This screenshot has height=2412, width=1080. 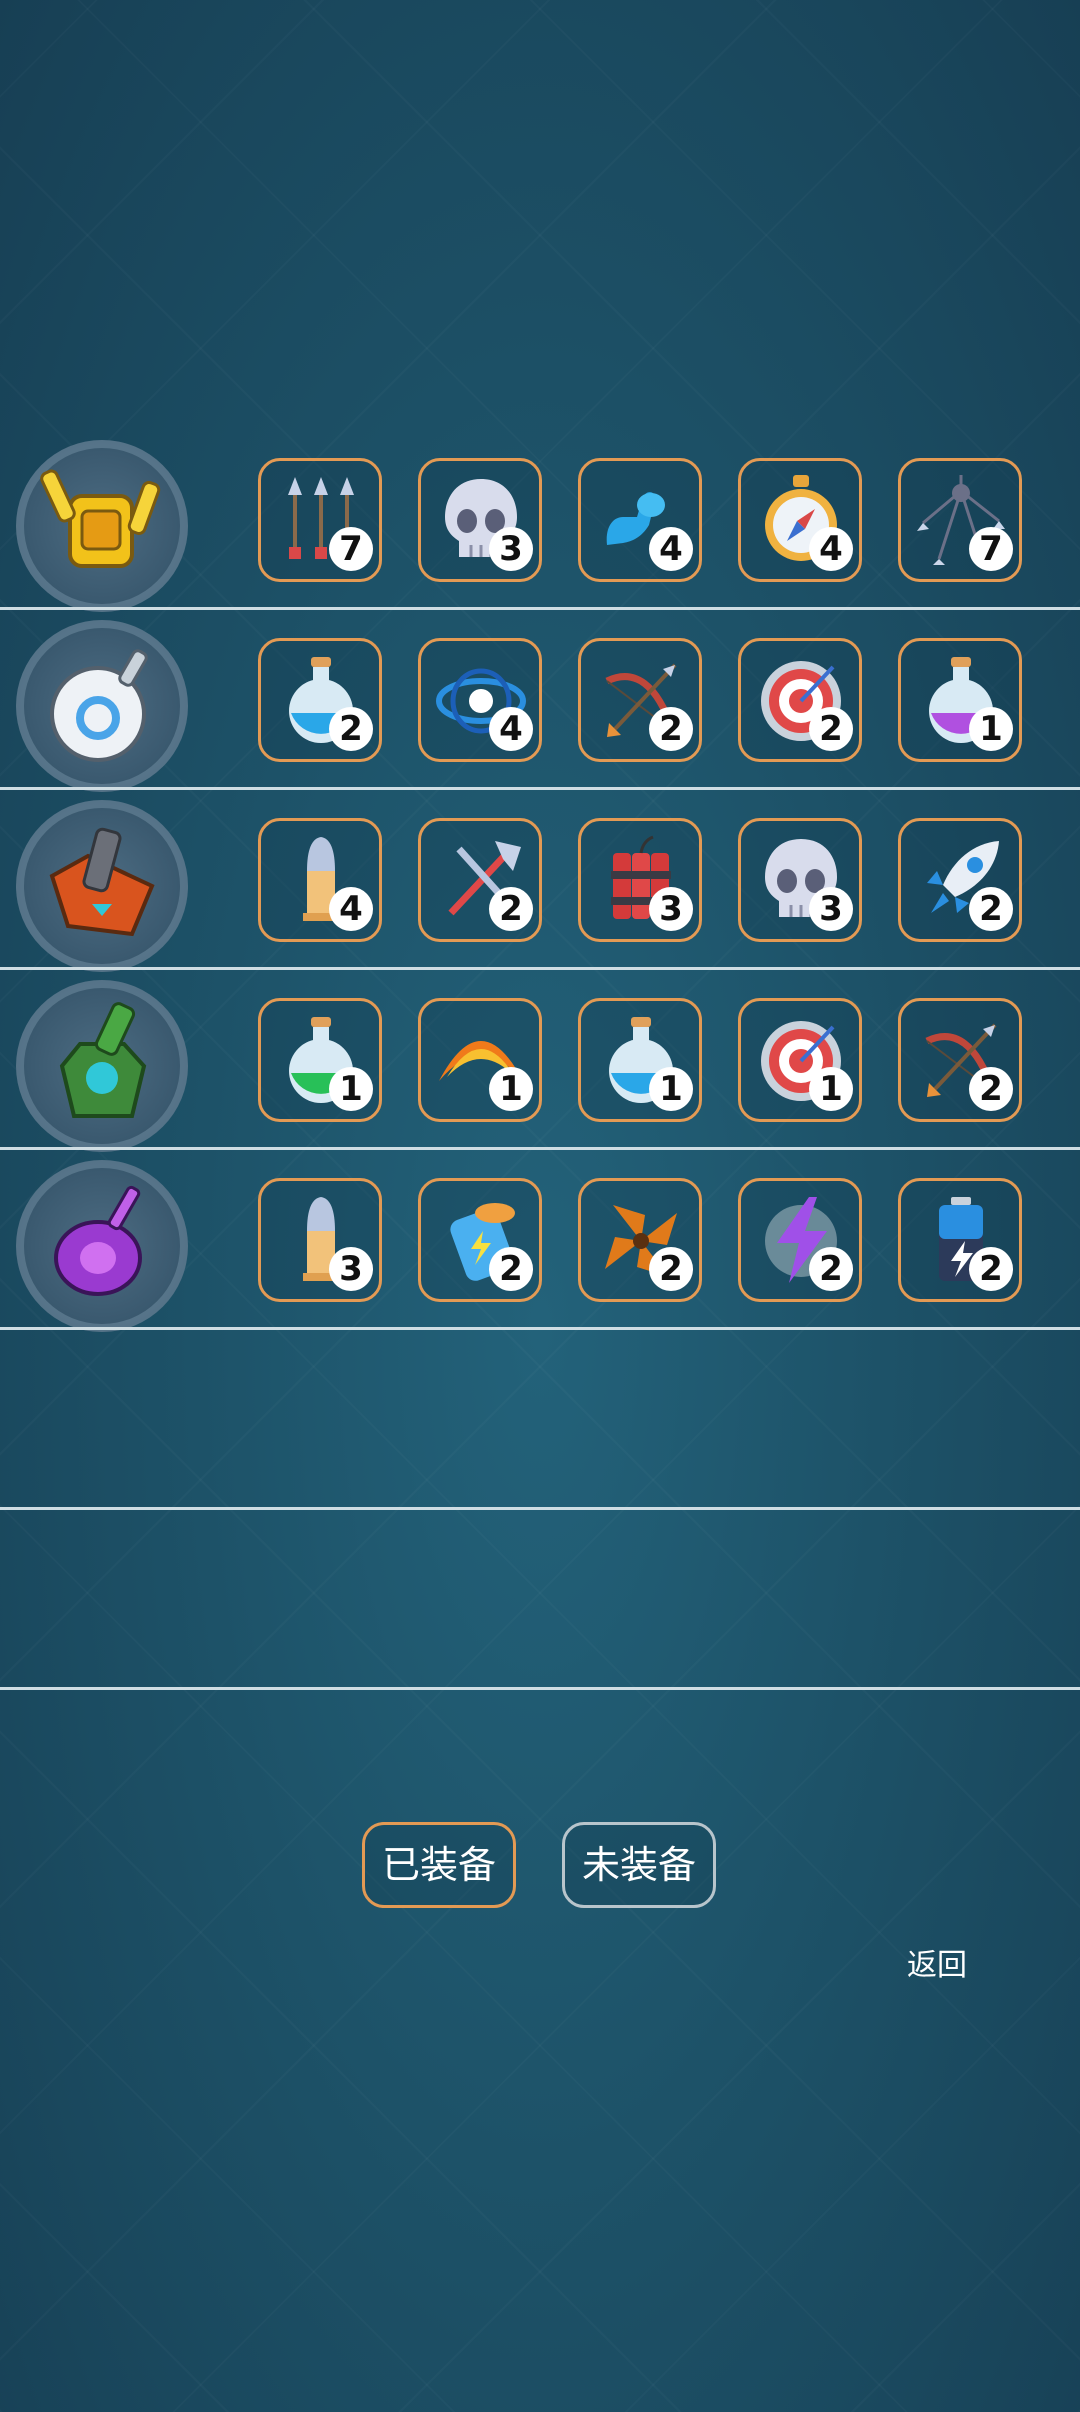 What do you see at coordinates (540, 1420) in the screenshot?
I see `tank-row-6-empty` at bounding box center [540, 1420].